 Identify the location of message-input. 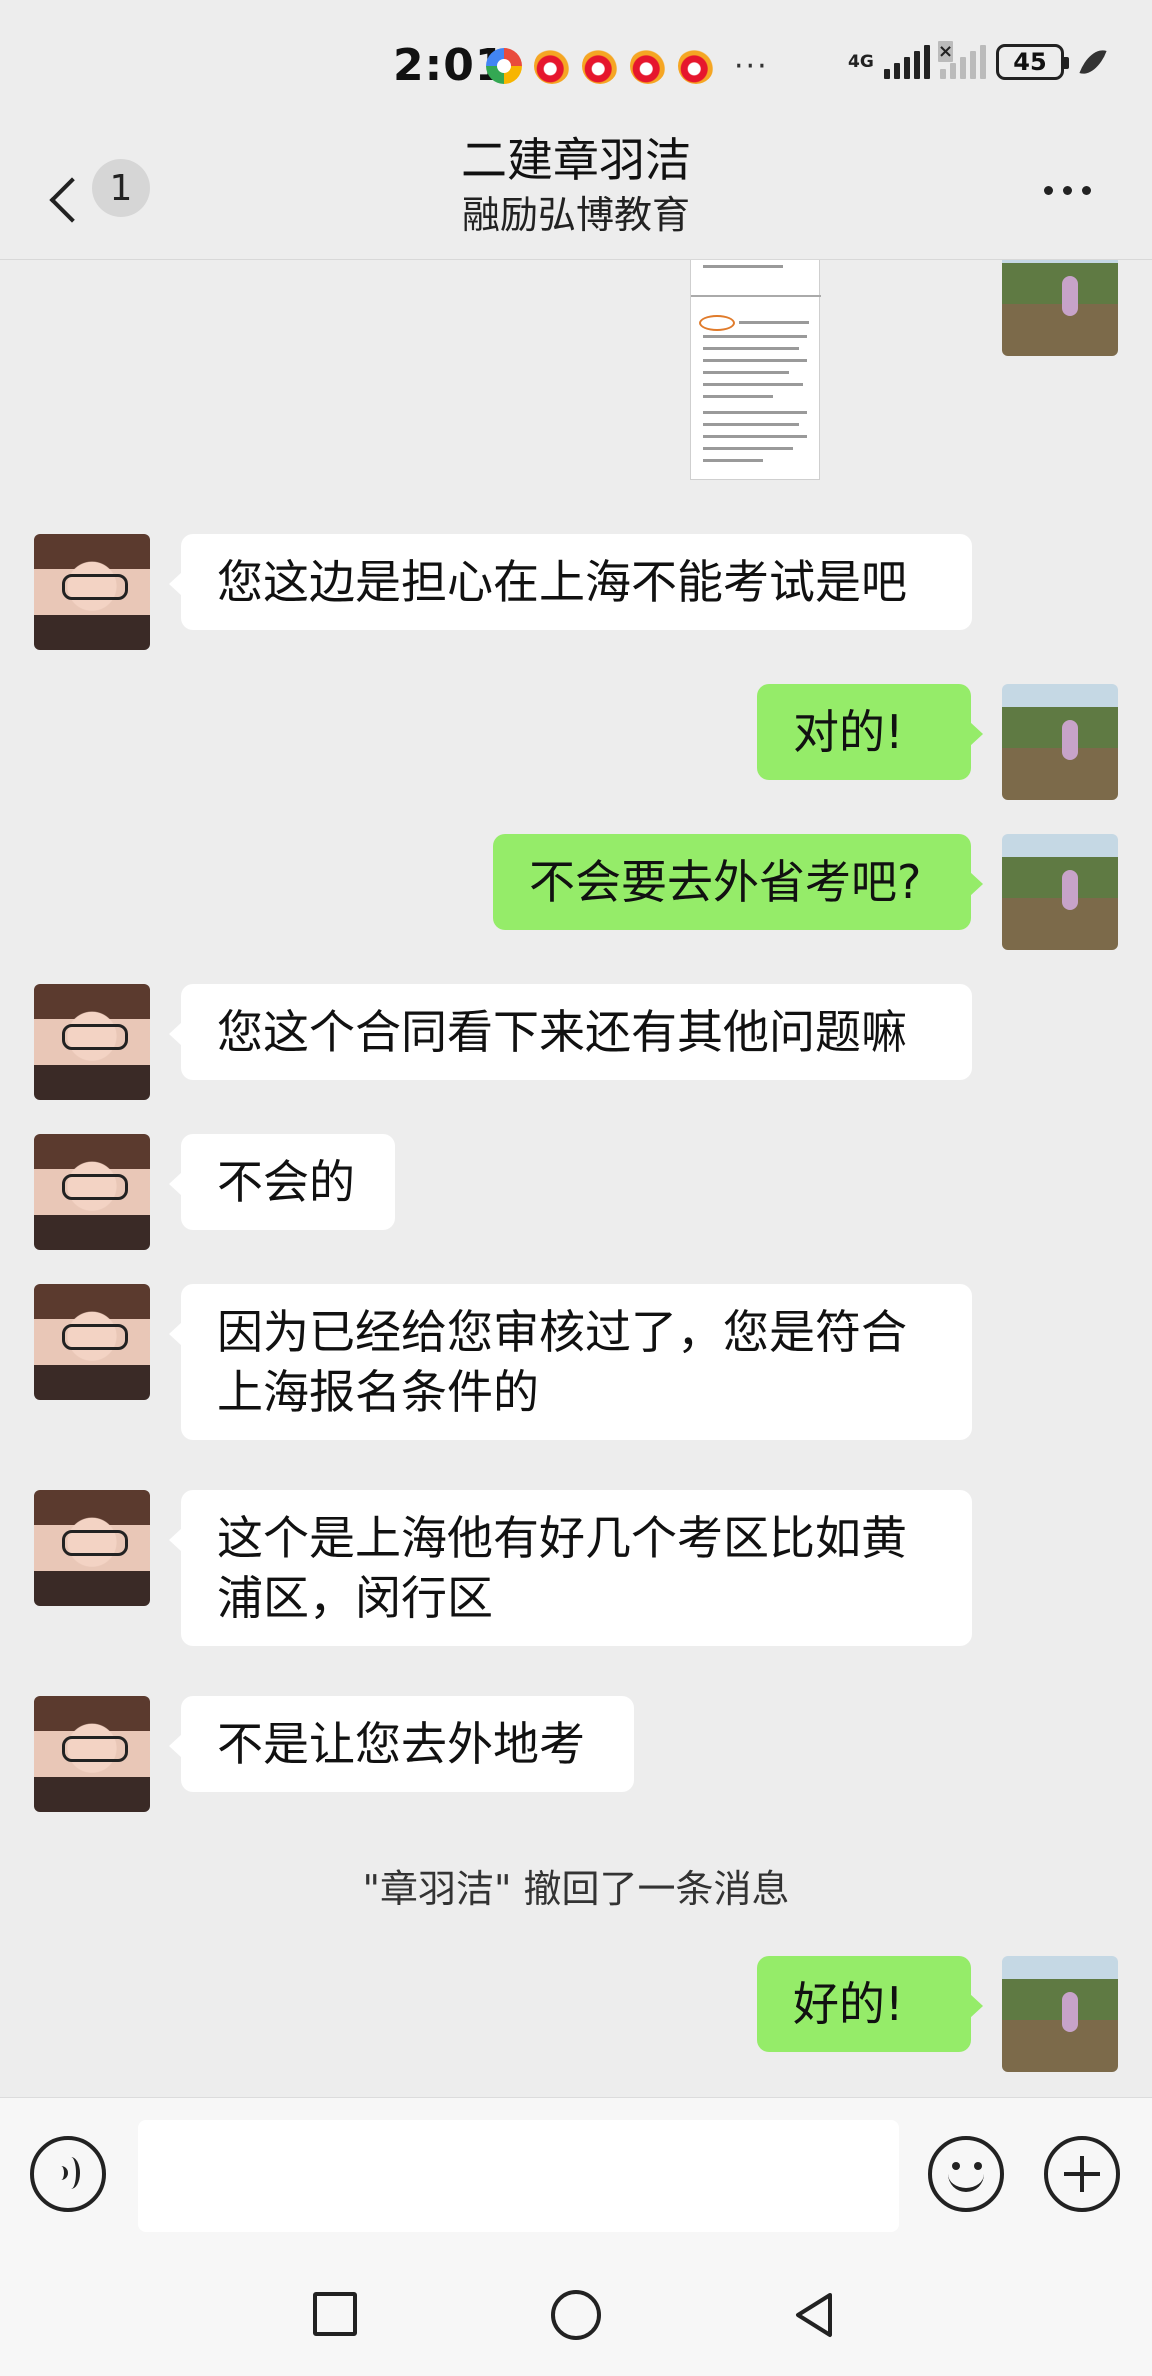
(518, 2176).